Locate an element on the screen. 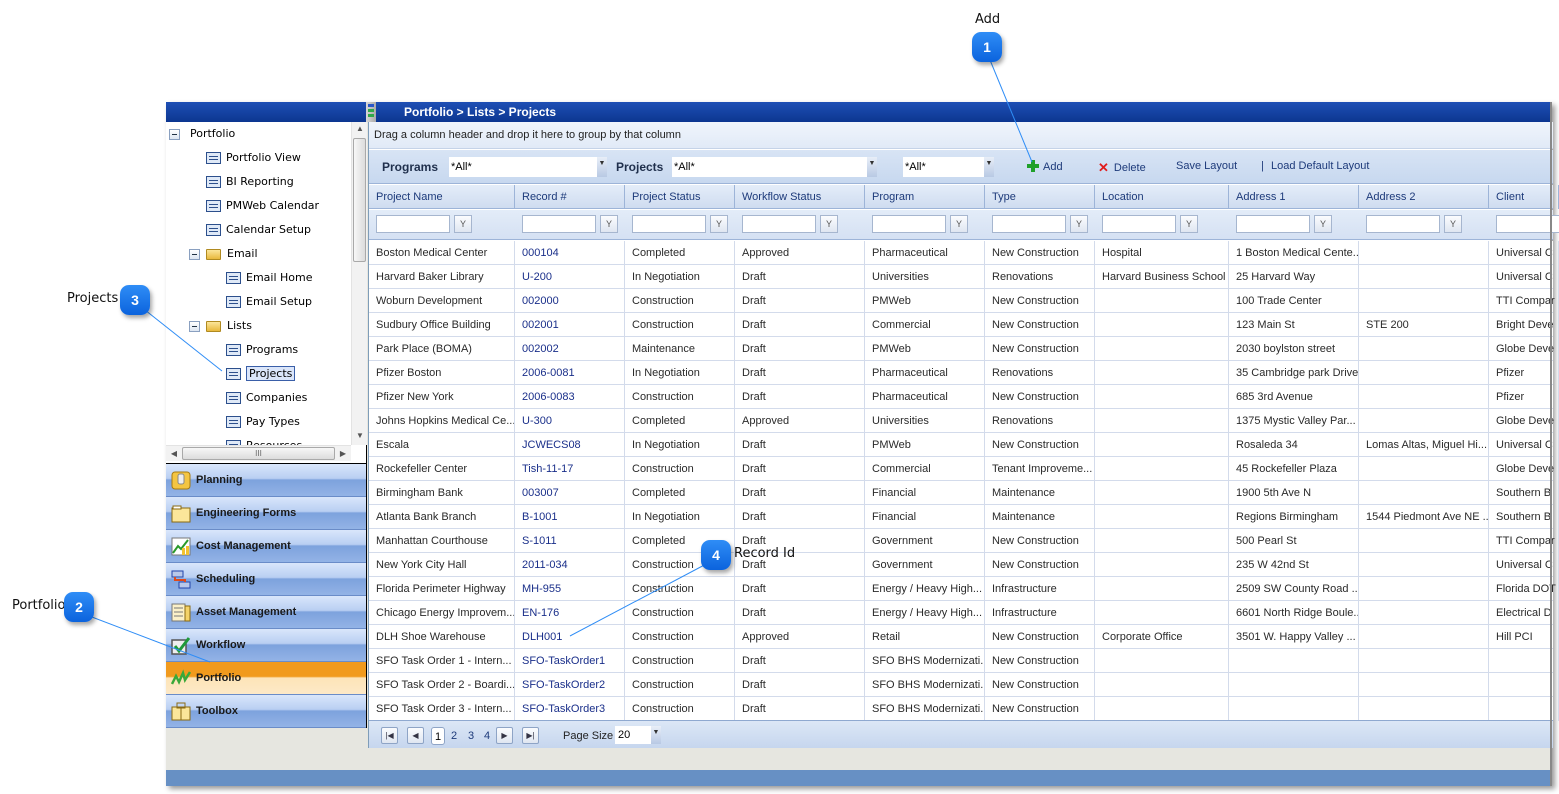 Image resolution: width=1559 pixels, height=794 pixels. previous-page-icon: ◀ is located at coordinates (415, 735).